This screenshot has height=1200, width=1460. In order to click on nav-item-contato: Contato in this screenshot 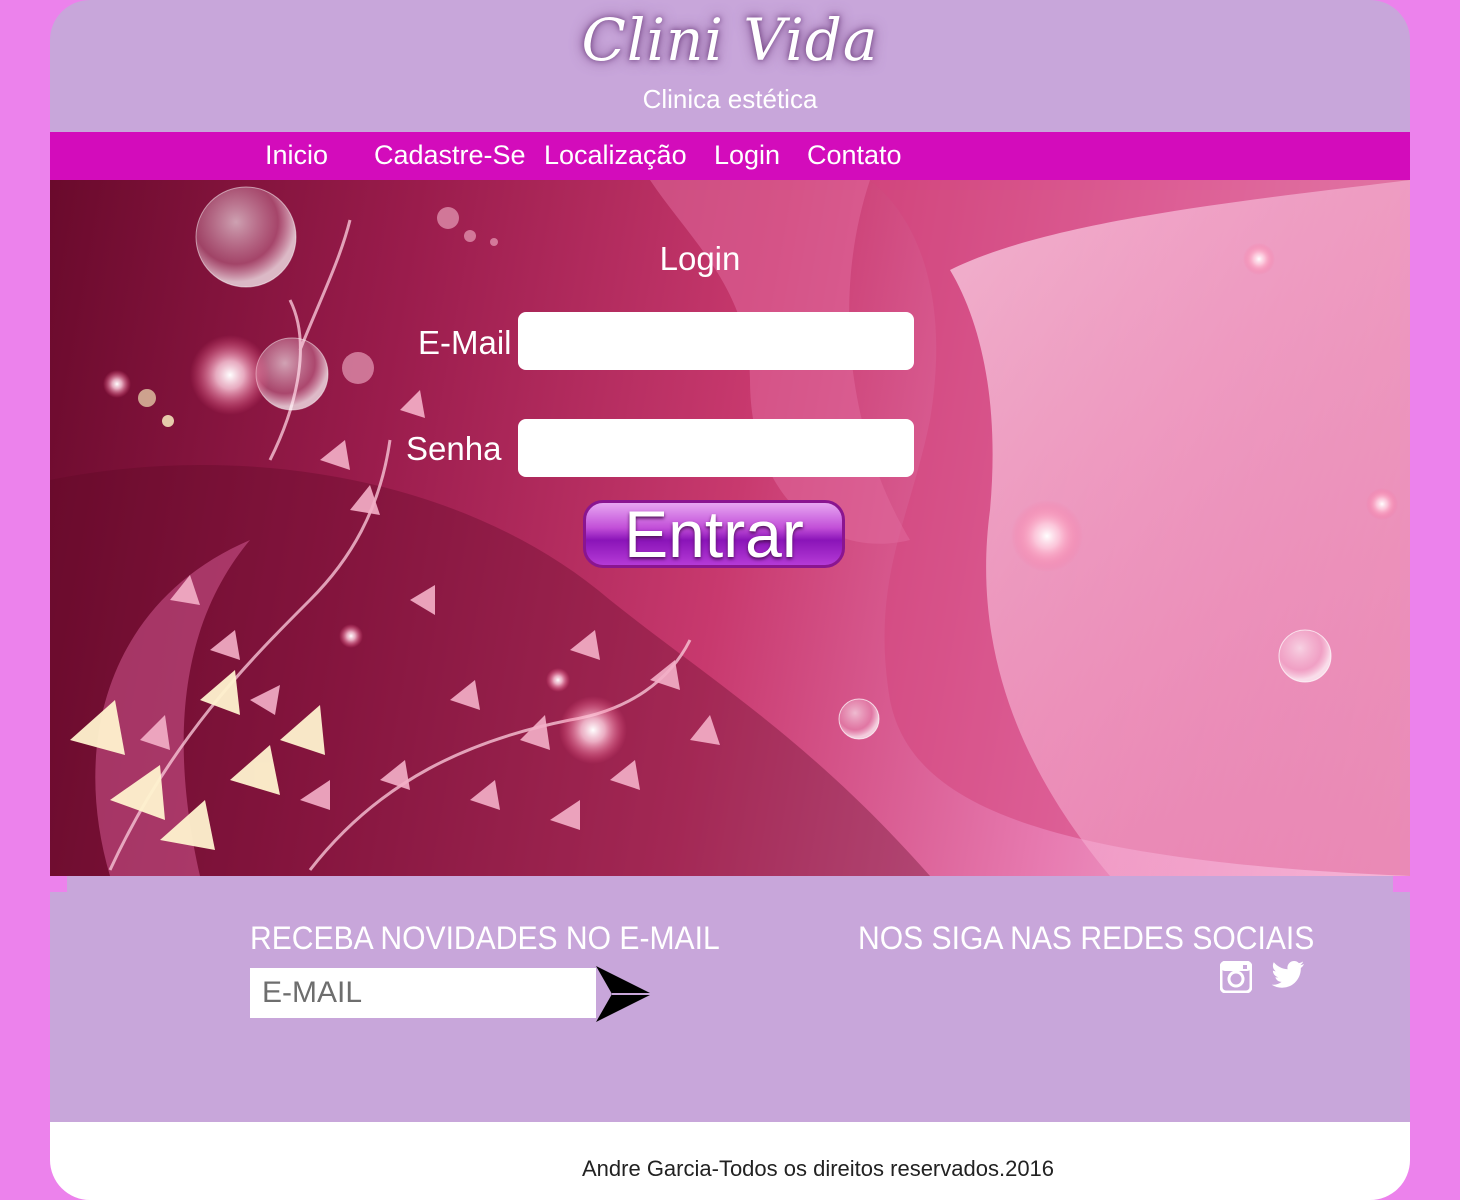, I will do `click(854, 155)`.